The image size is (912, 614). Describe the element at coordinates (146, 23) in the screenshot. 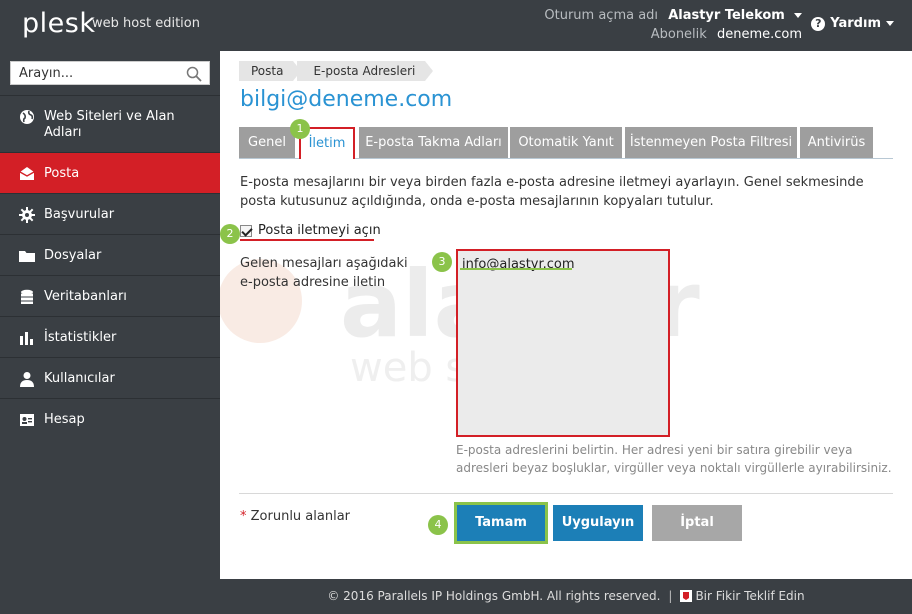

I see `edition-label: web host edition` at that location.